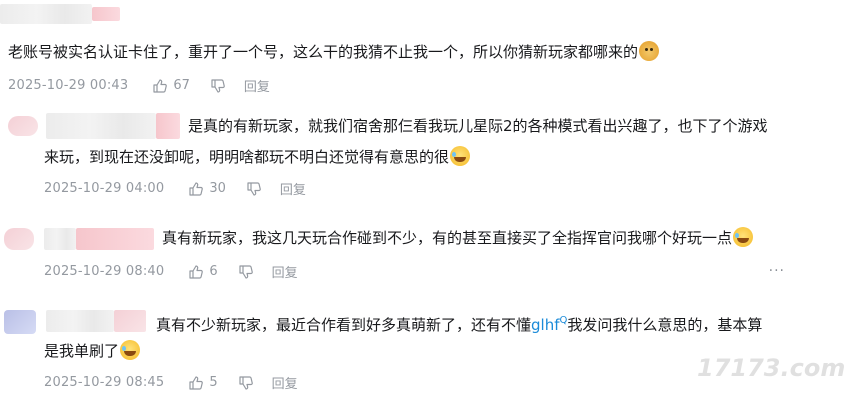 This screenshot has height=394, width=849. I want to click on like-count: 6, so click(213, 271).